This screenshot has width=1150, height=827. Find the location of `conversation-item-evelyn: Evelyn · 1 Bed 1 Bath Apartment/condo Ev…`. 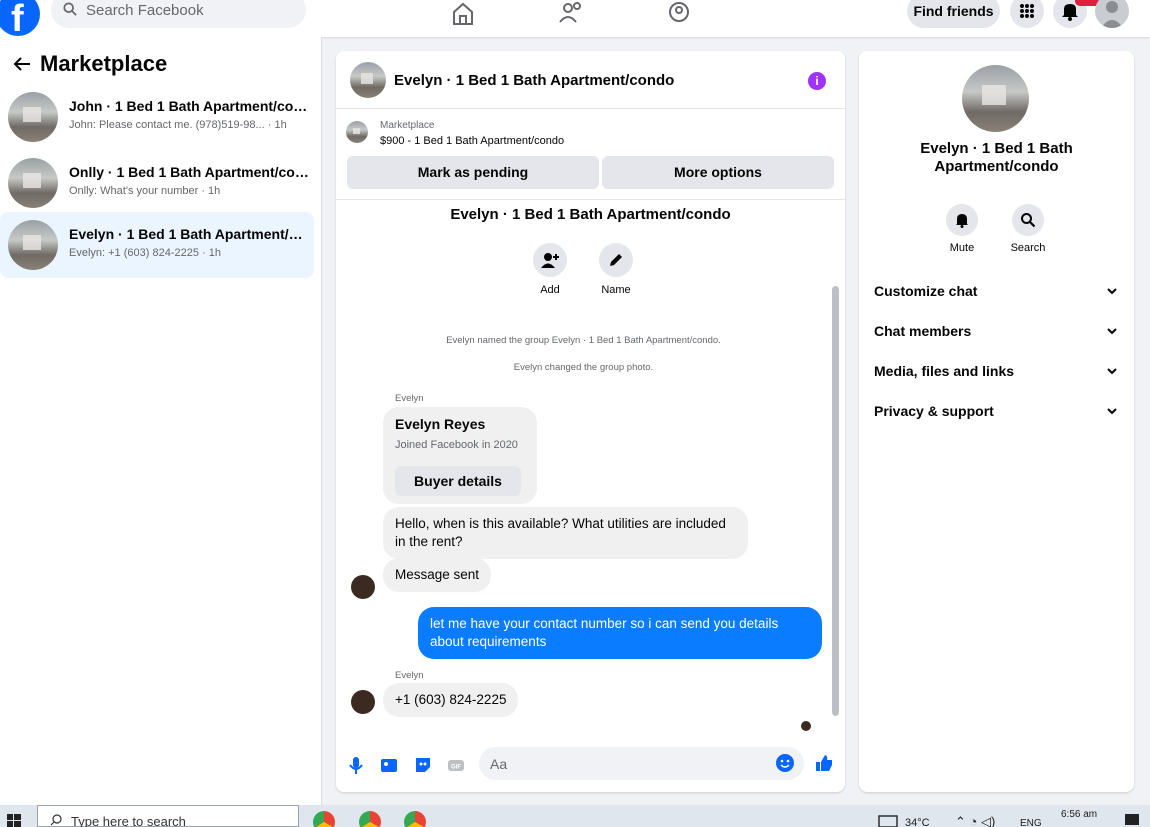

conversation-item-evelyn: Evelyn · 1 Bed 1 Bath Apartment/condo Ev… is located at coordinates (157, 245).